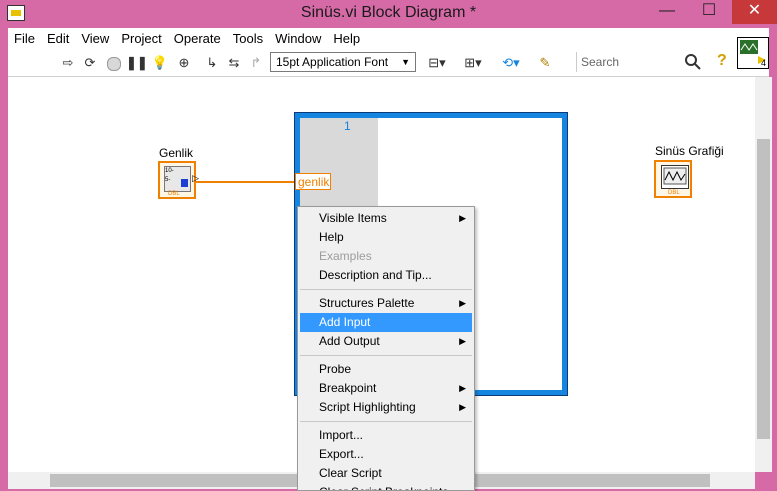 Image resolution: width=777 pixels, height=491 pixels. I want to click on abort-icon, so click(114, 62).